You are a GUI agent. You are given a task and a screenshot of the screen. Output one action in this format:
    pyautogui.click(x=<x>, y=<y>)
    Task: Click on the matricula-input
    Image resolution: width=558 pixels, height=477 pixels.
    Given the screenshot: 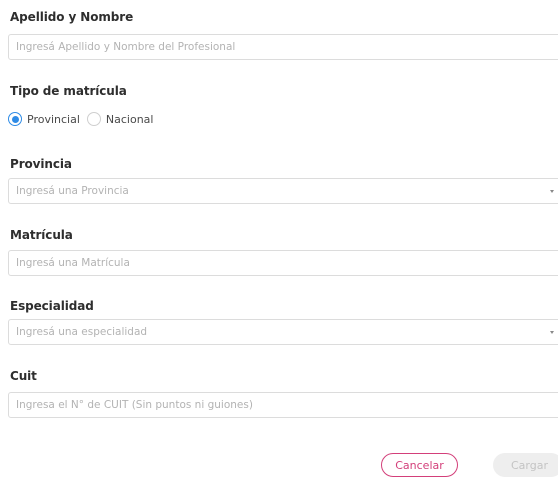 What is the action you would take?
    pyautogui.click(x=283, y=263)
    